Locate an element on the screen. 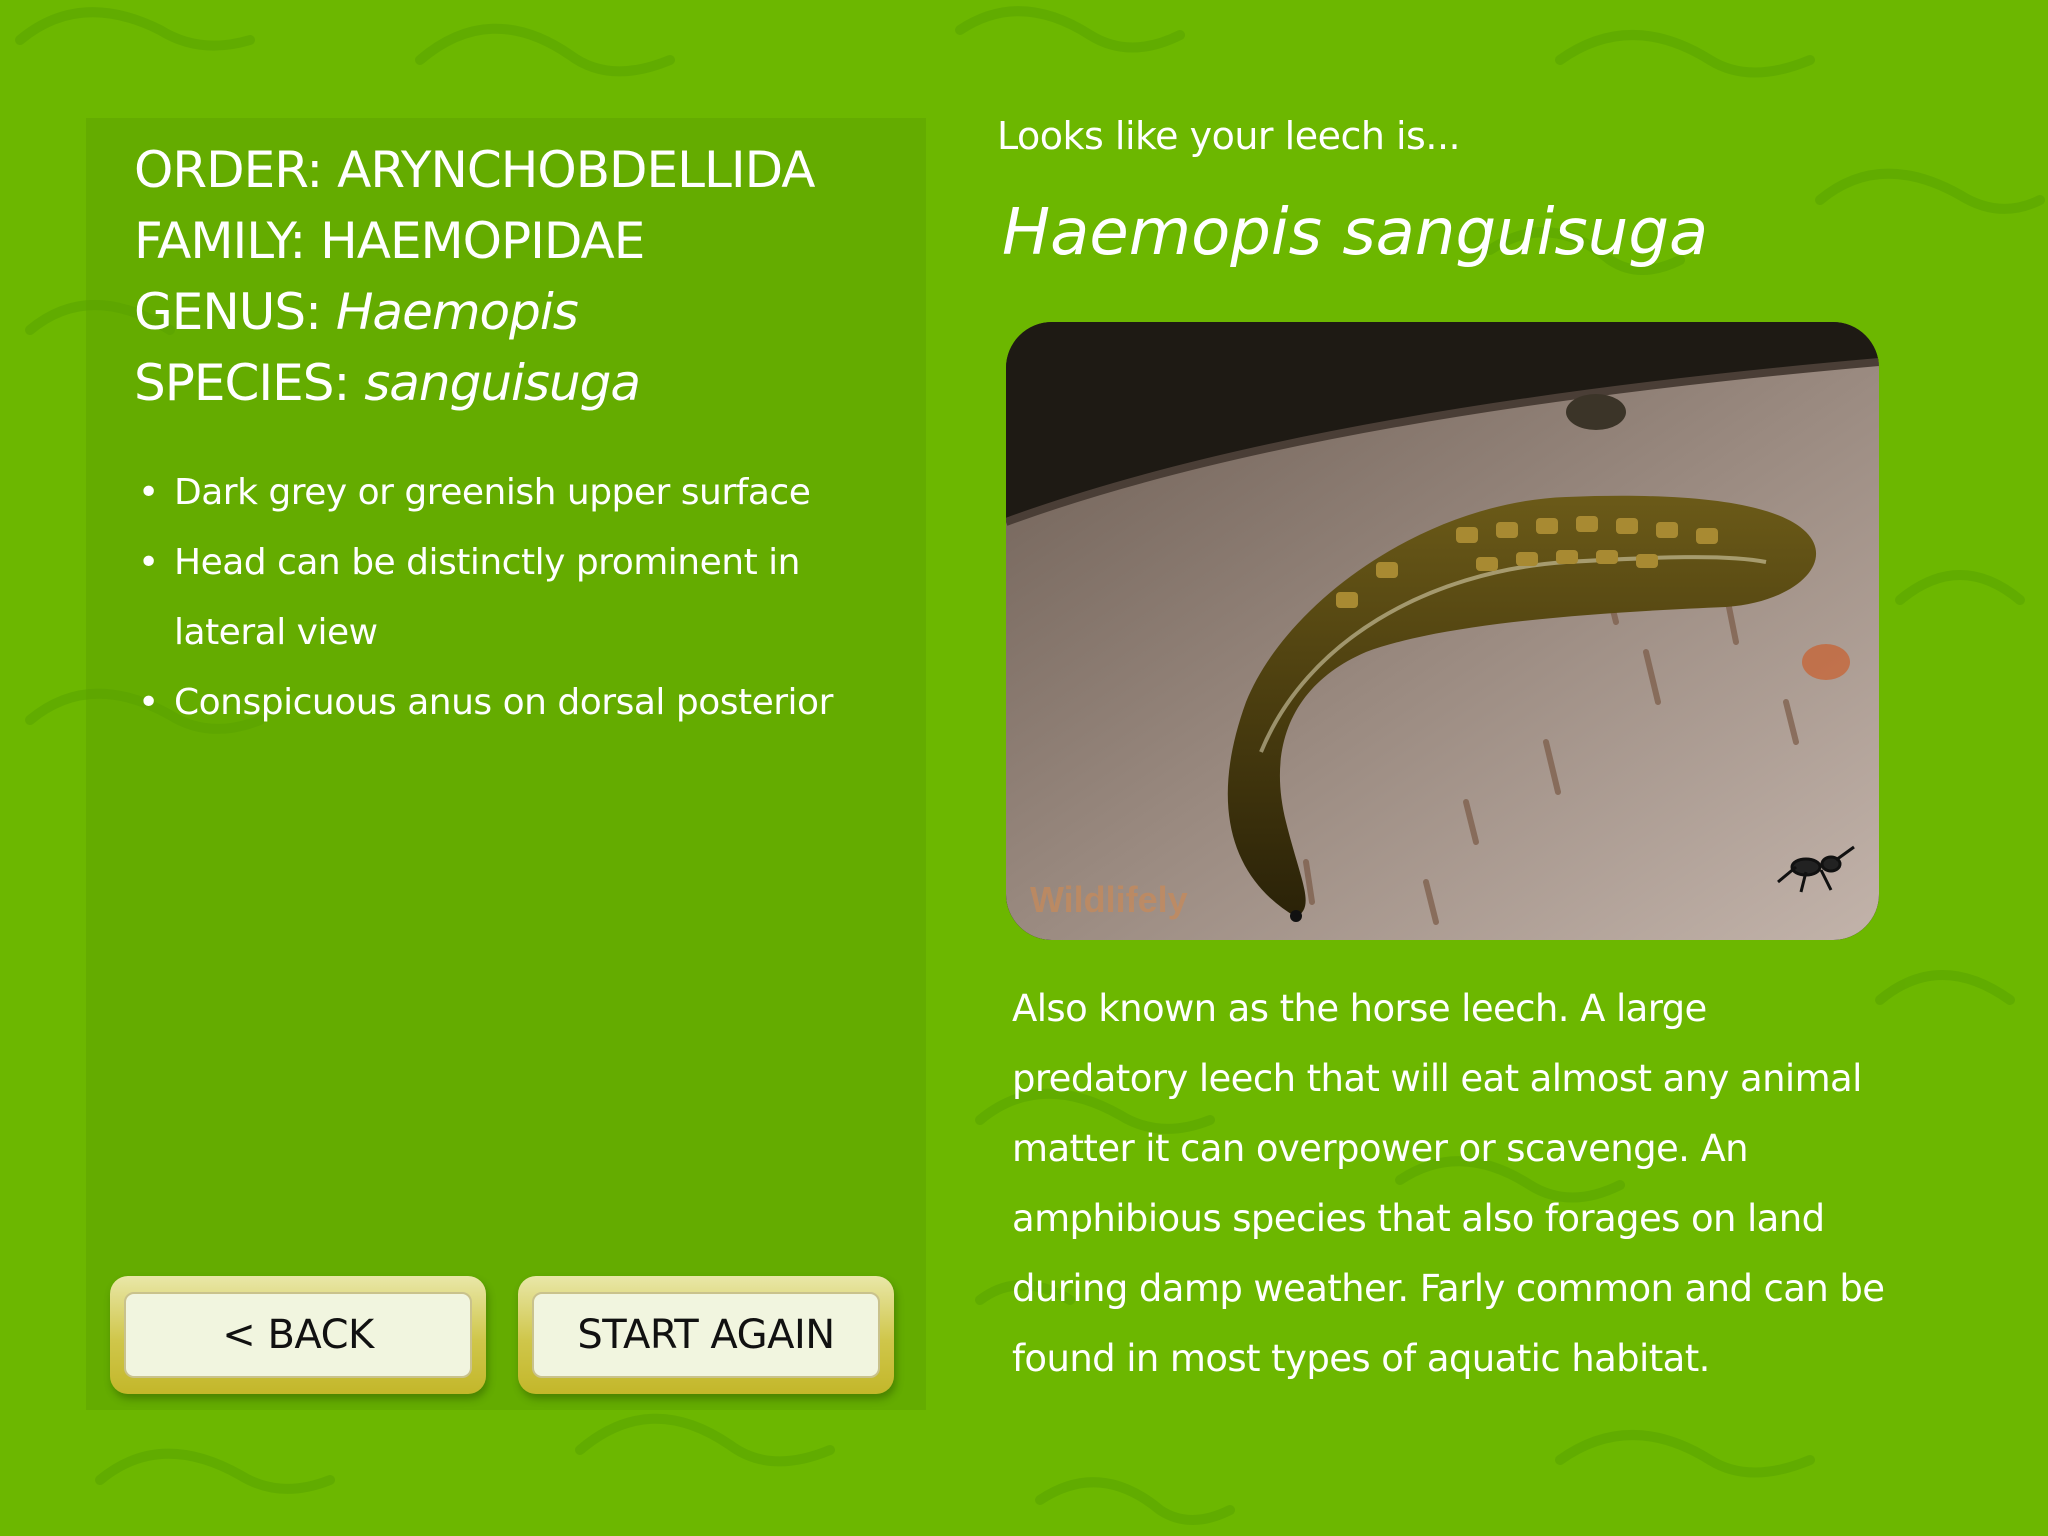  list-item: • Dark grey or greenish upper surface is located at coordinates (518, 493).